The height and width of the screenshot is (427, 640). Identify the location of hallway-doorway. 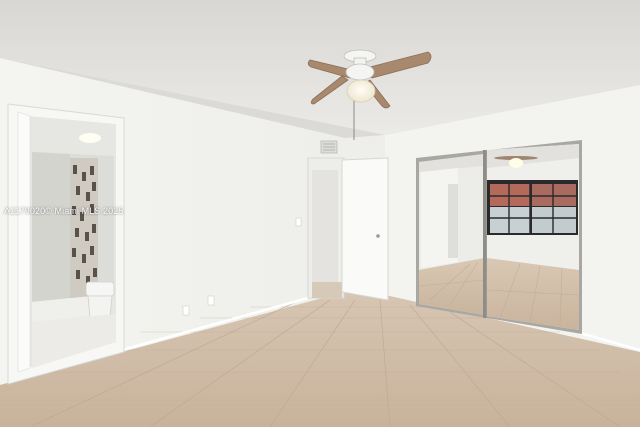
(342, 220).